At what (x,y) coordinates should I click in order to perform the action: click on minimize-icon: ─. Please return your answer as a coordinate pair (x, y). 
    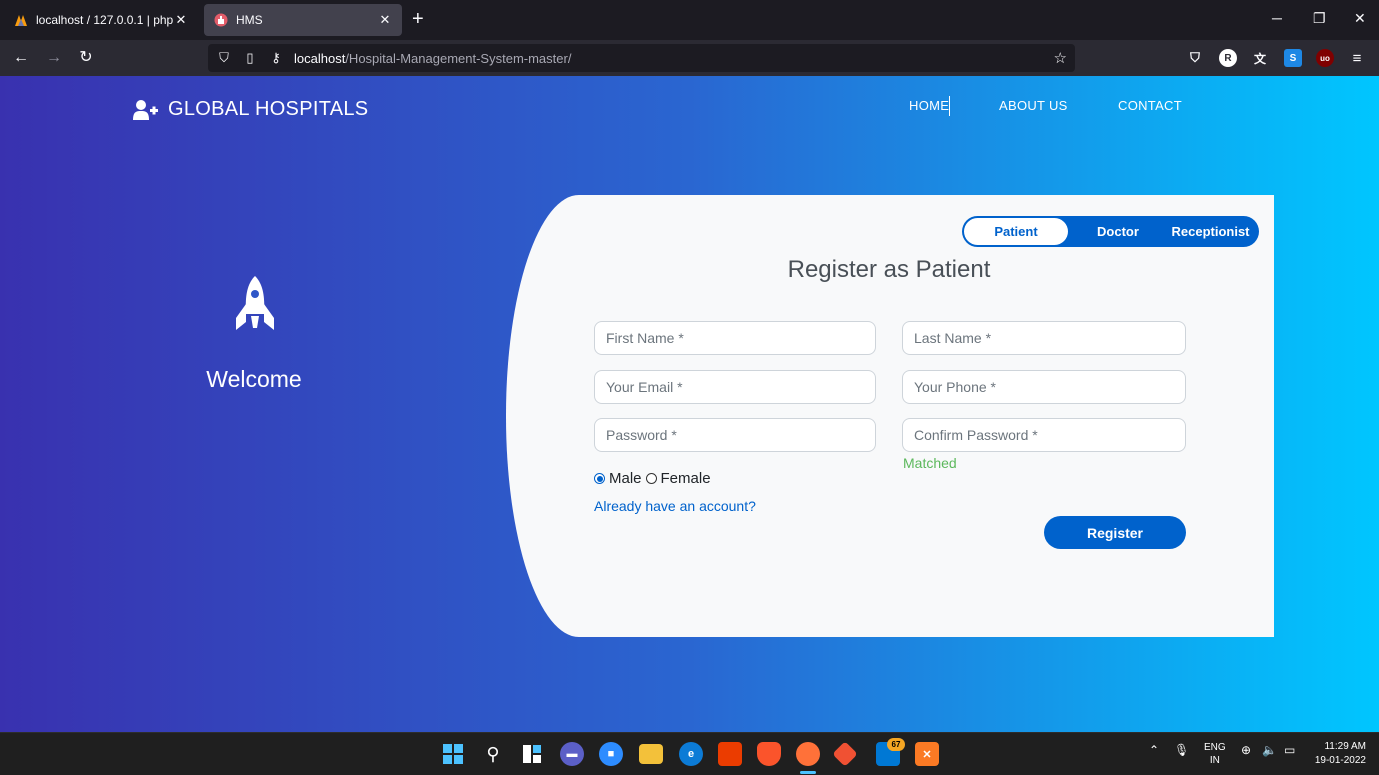
    Looking at the image, I should click on (1277, 18).